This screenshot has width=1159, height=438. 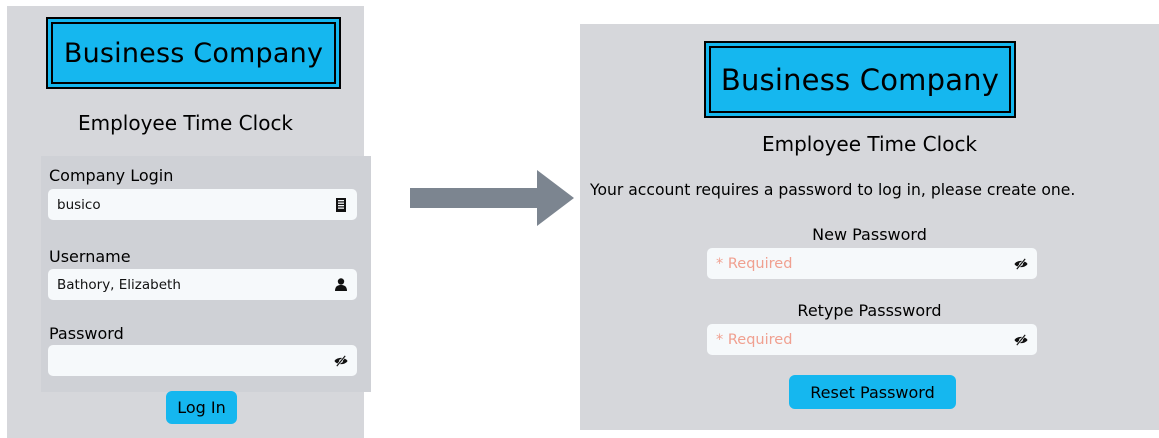 What do you see at coordinates (872, 392) in the screenshot?
I see `reset-password-button: Reset Password` at bounding box center [872, 392].